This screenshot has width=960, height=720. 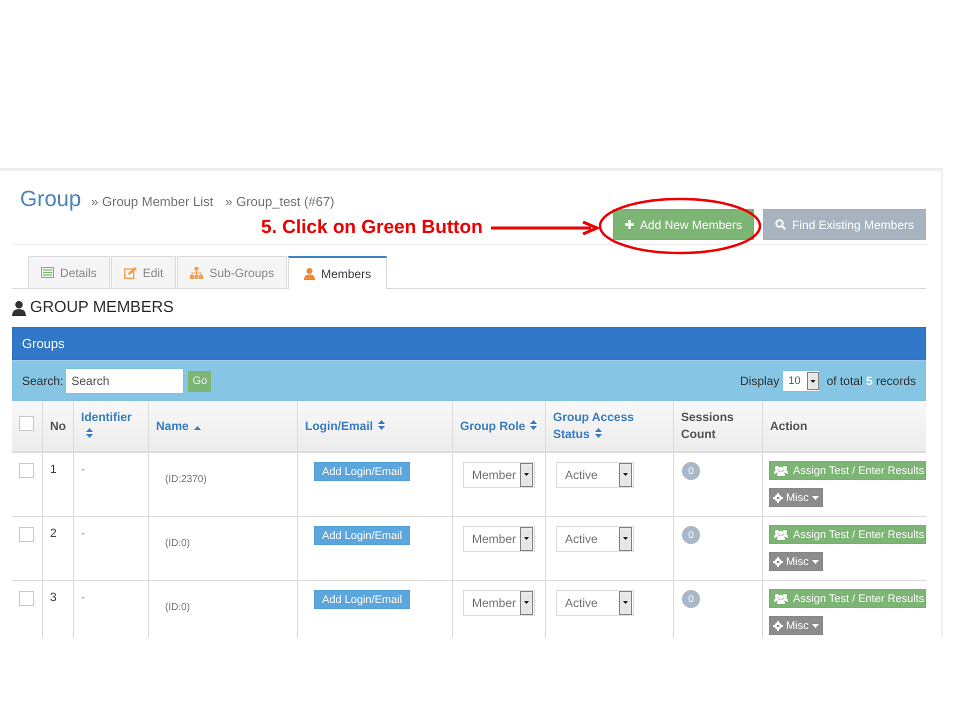 I want to click on page-title: Group, so click(x=51, y=199).